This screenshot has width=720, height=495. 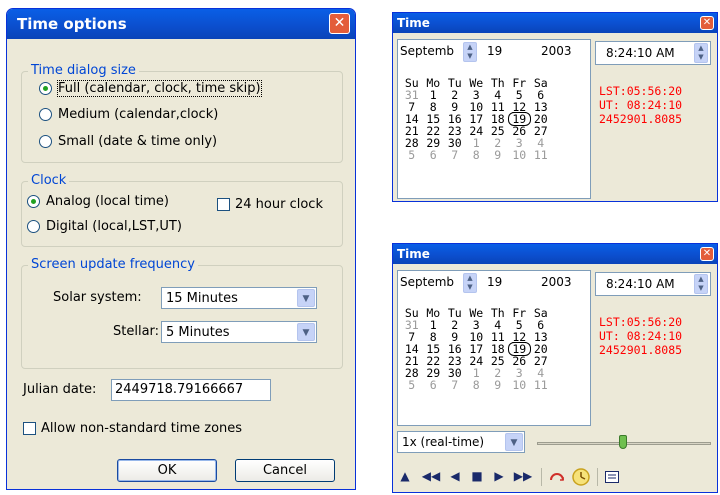 What do you see at coordinates (72, 24) in the screenshot?
I see `dialog-title: Time options` at bounding box center [72, 24].